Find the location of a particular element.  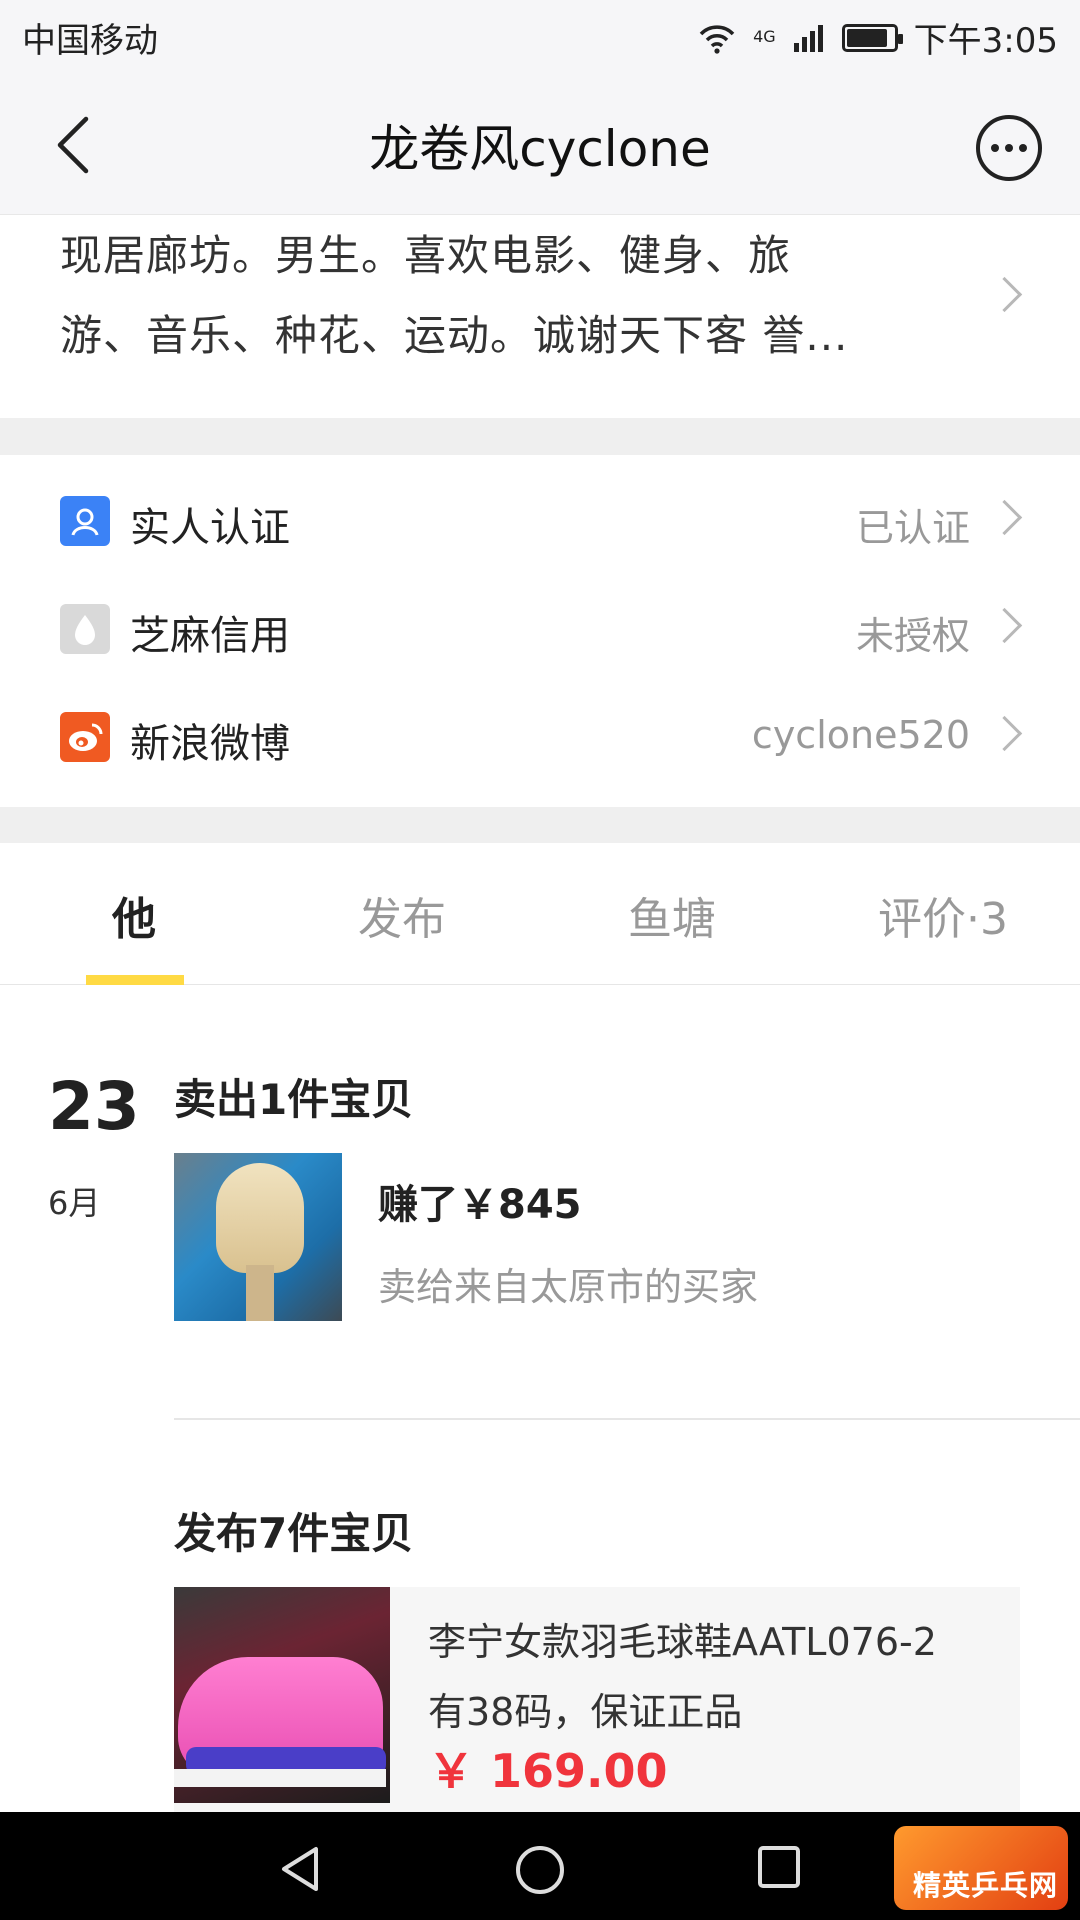

verification-status: 已认证 is located at coordinates (912, 528).